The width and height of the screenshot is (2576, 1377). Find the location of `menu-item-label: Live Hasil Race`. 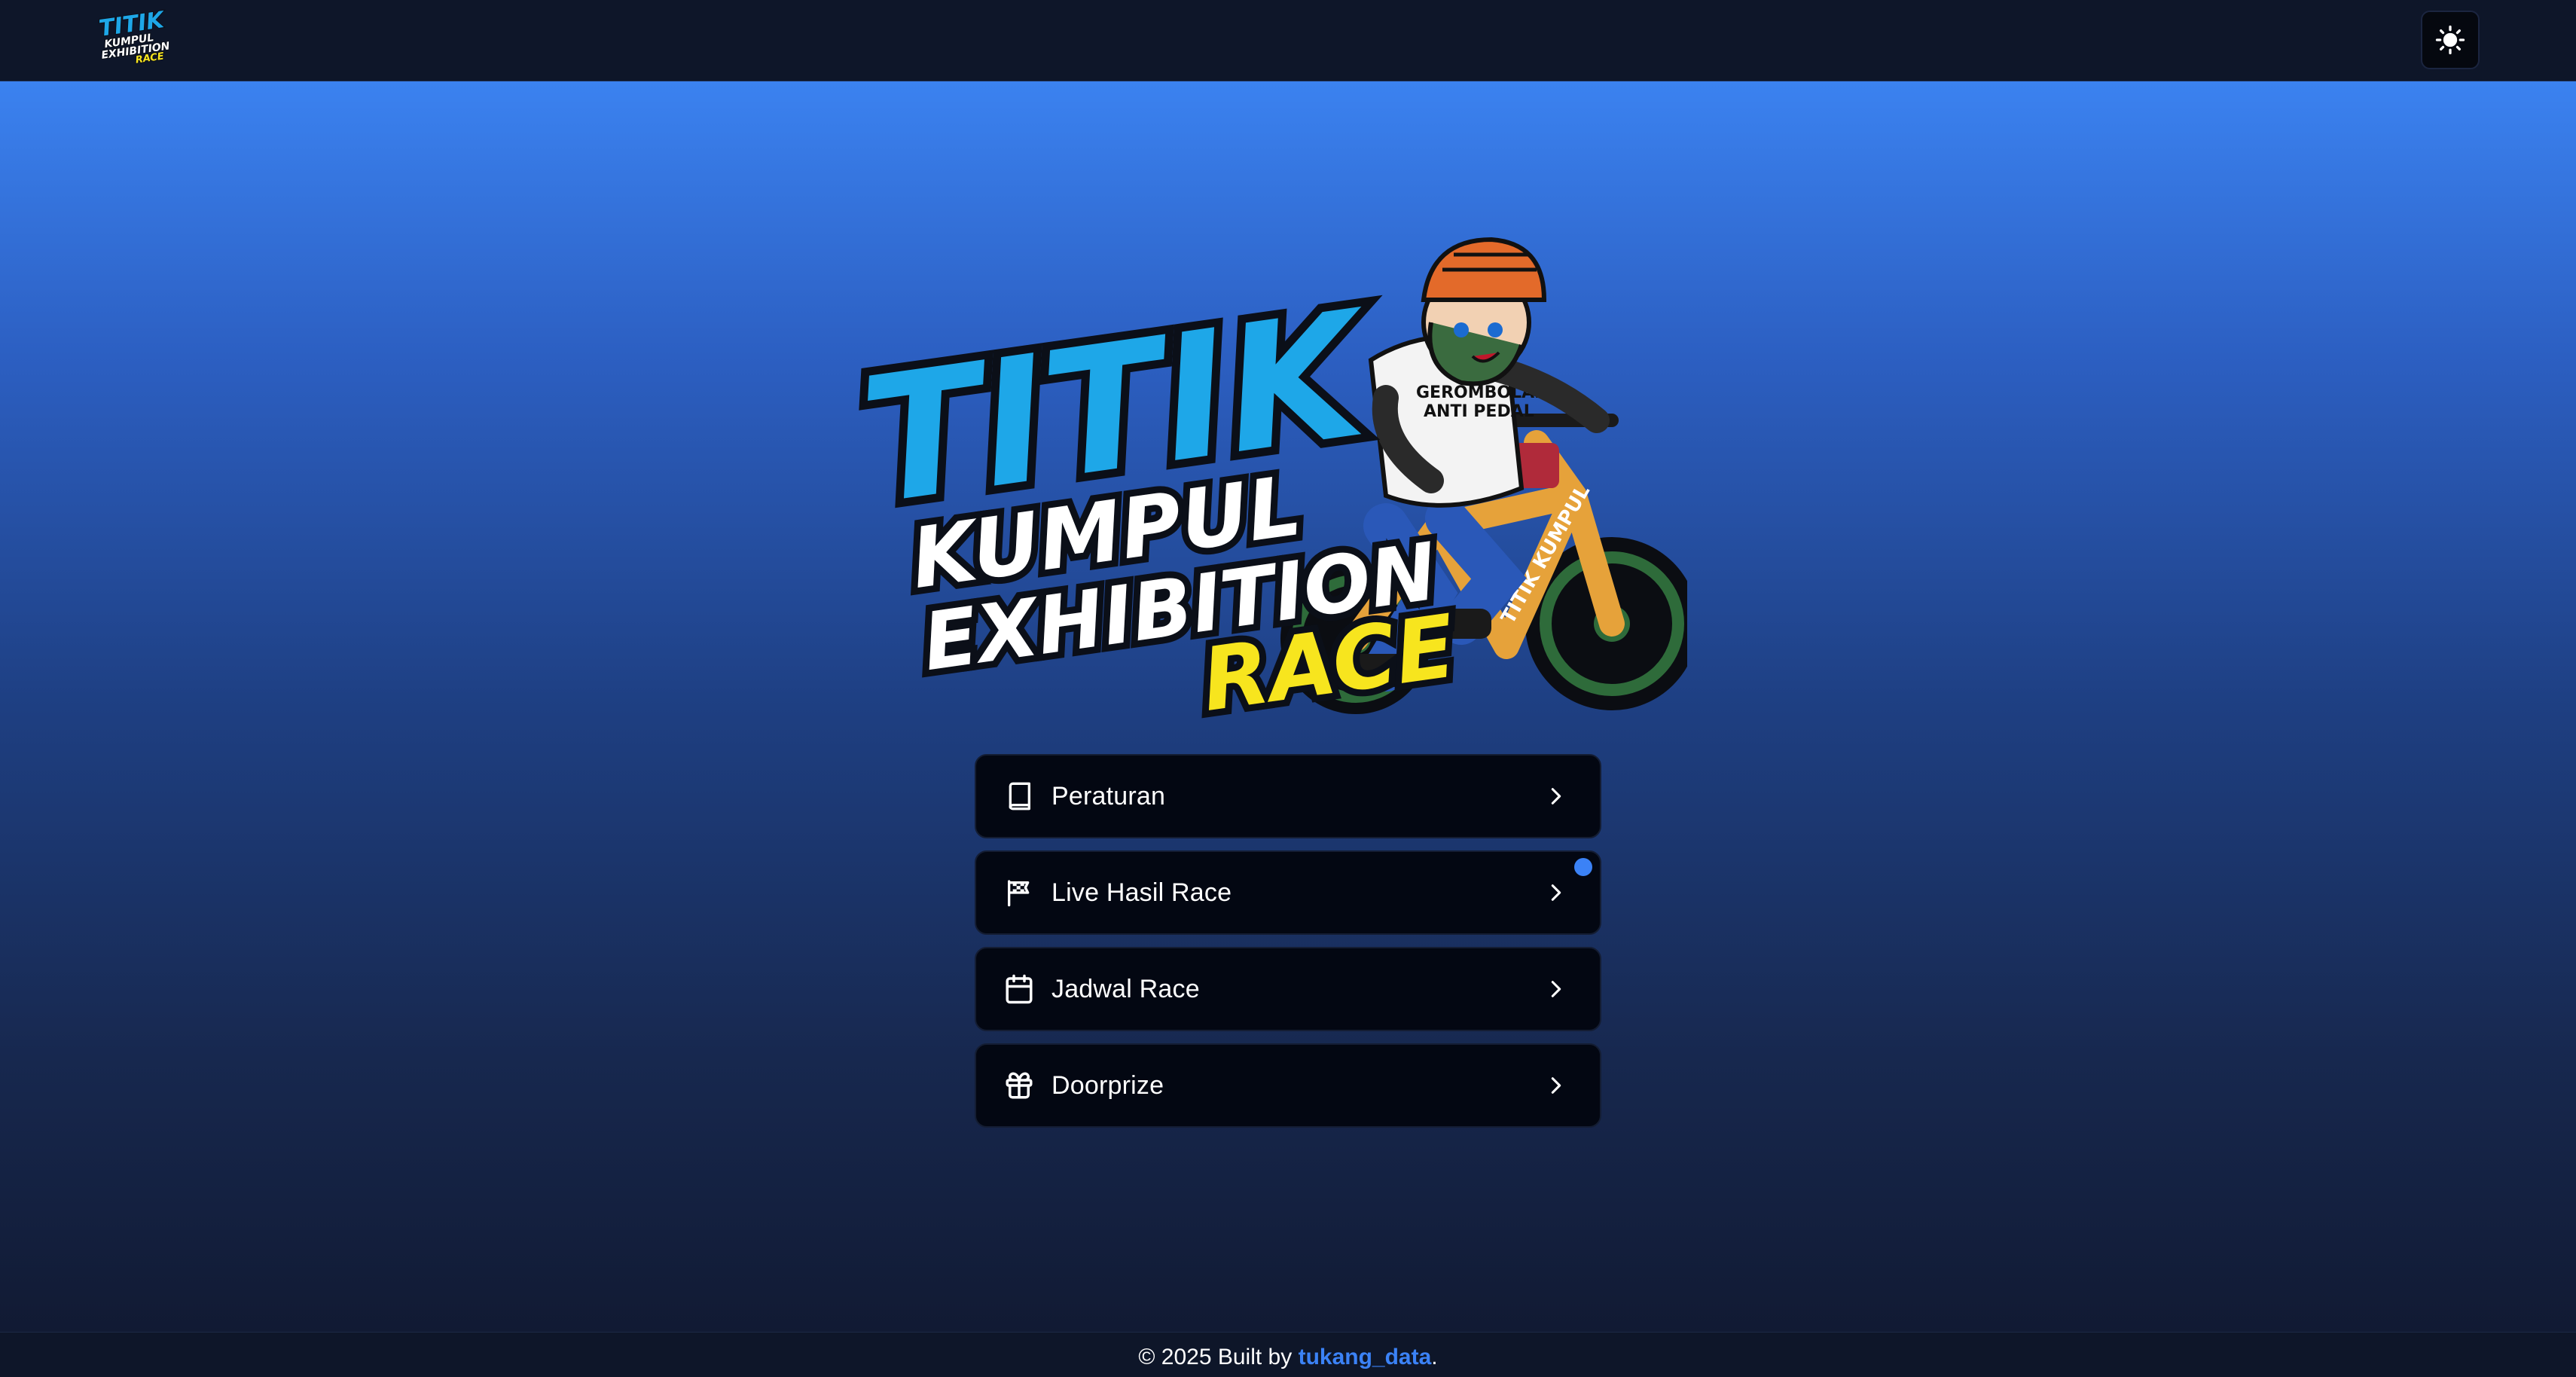

menu-item-label: Live Hasil Race is located at coordinates (1142, 892).